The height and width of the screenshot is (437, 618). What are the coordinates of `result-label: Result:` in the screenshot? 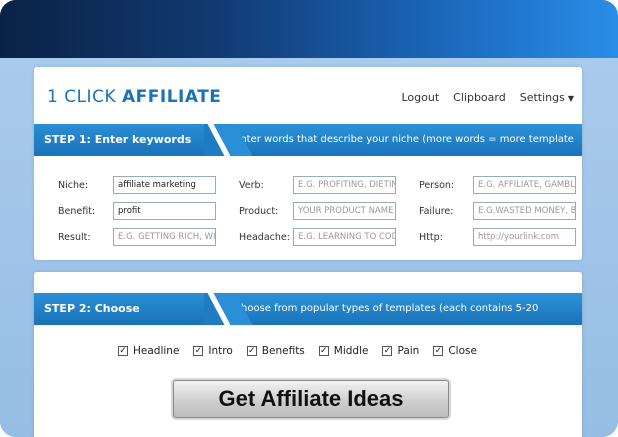 It's located at (74, 237).